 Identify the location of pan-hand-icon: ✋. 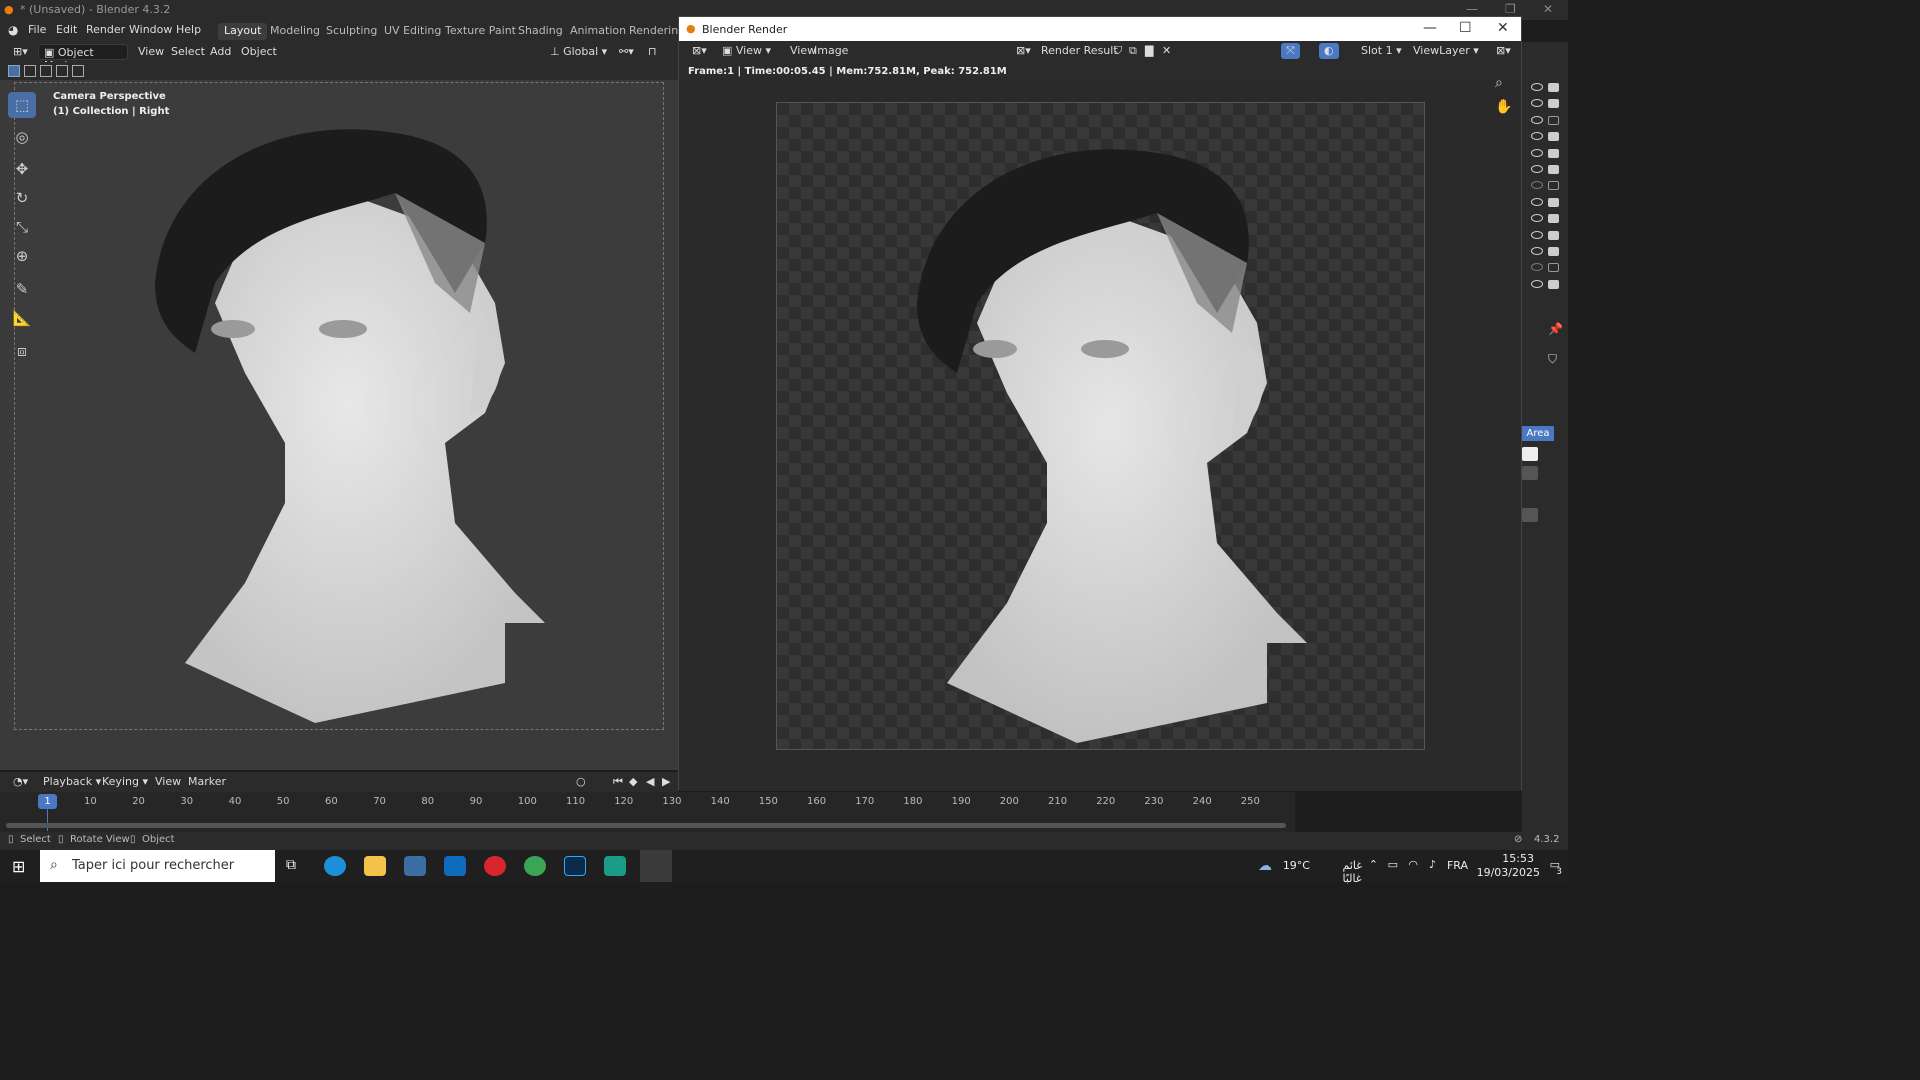
(1503, 107).